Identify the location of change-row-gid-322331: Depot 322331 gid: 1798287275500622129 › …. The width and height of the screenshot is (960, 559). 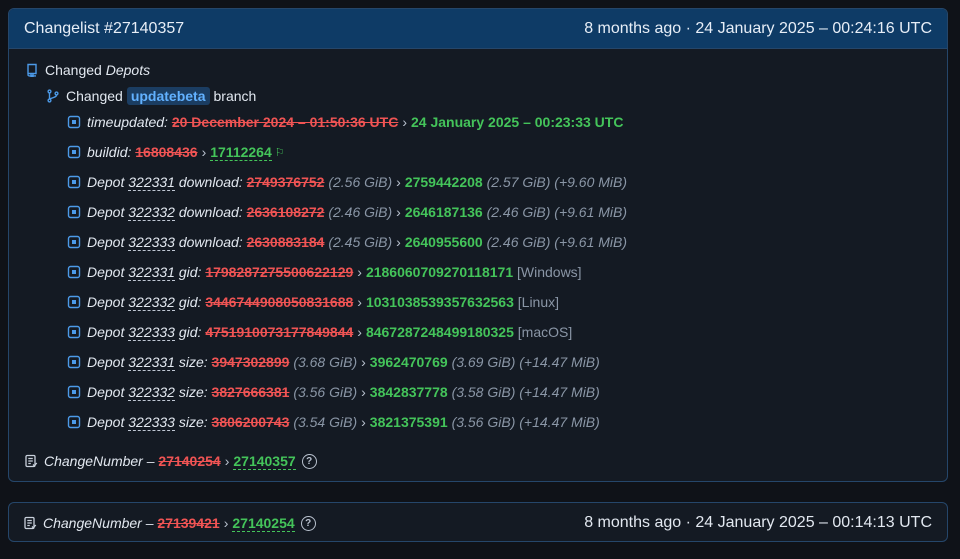
(324, 272).